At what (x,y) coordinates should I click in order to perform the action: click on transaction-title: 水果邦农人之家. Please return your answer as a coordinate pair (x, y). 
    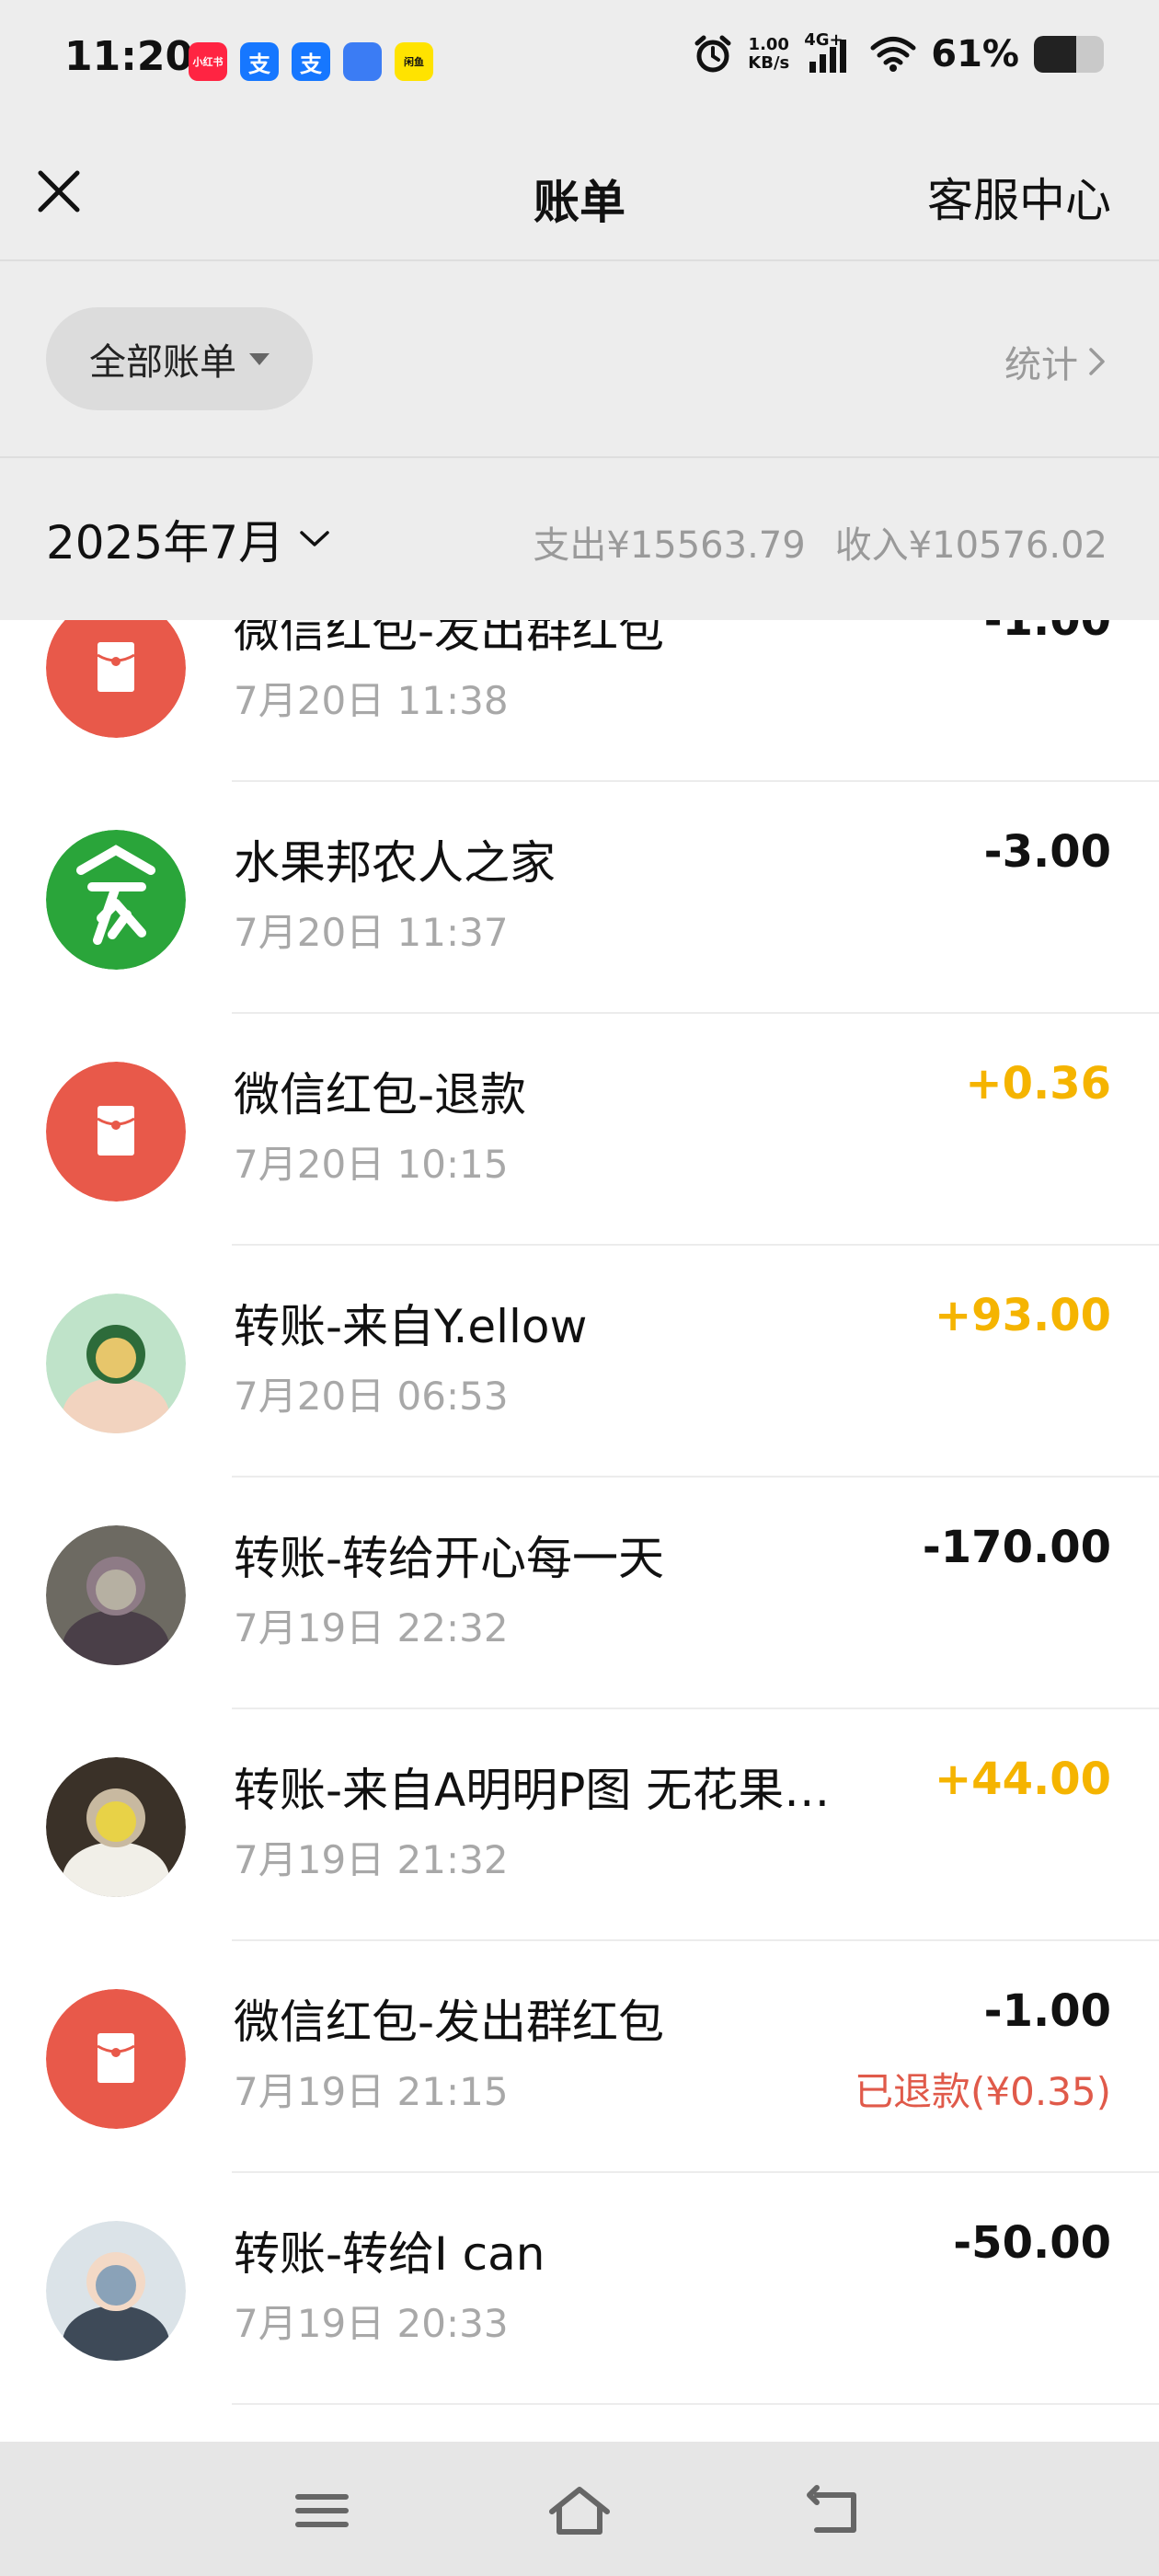
    Looking at the image, I should click on (395, 863).